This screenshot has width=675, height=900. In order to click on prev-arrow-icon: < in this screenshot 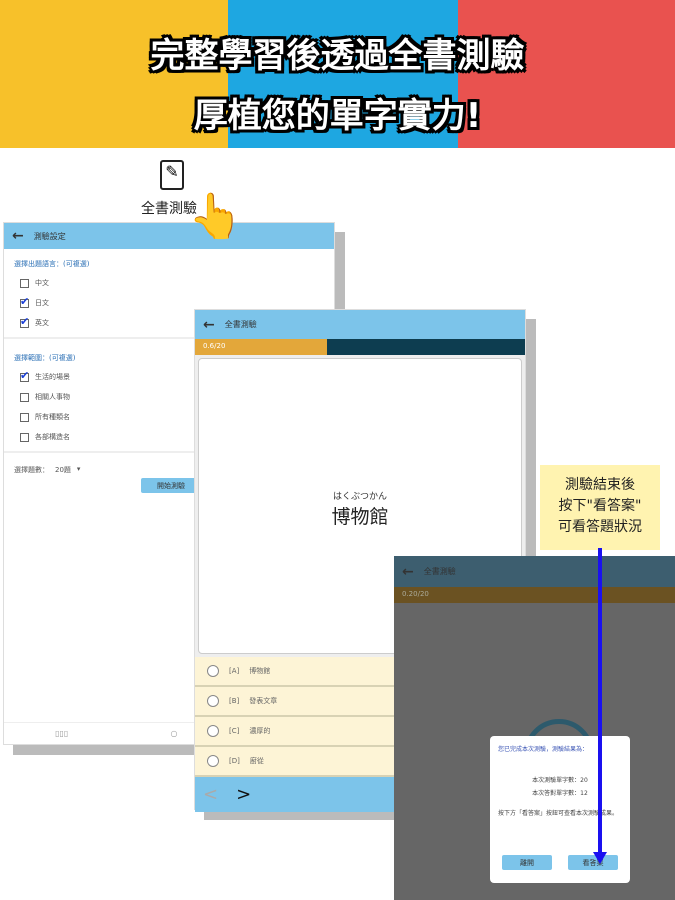, I will do `click(210, 794)`.